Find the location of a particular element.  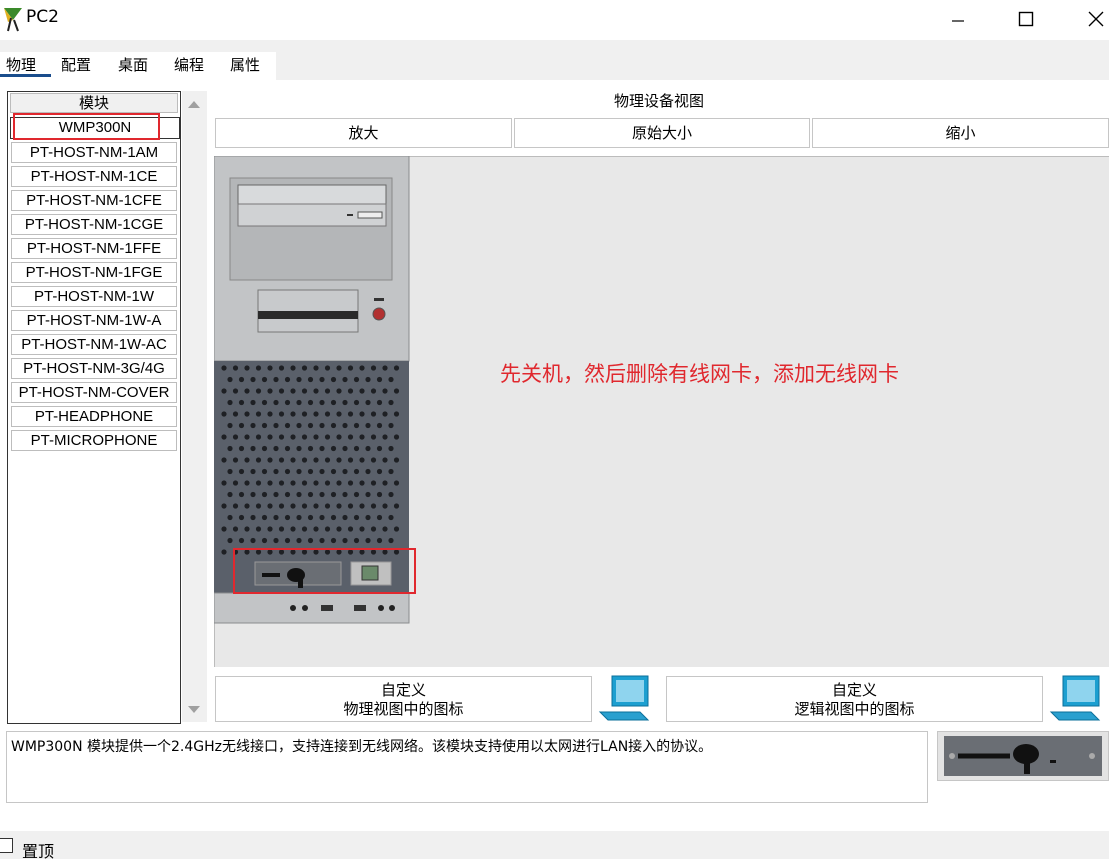

module-preview-image is located at coordinates (1023, 756).